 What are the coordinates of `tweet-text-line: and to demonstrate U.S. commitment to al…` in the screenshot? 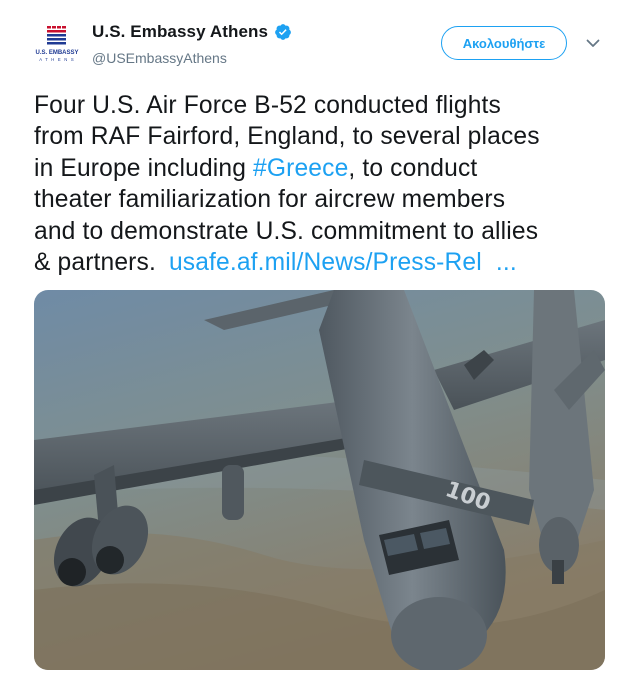 It's located at (286, 231).